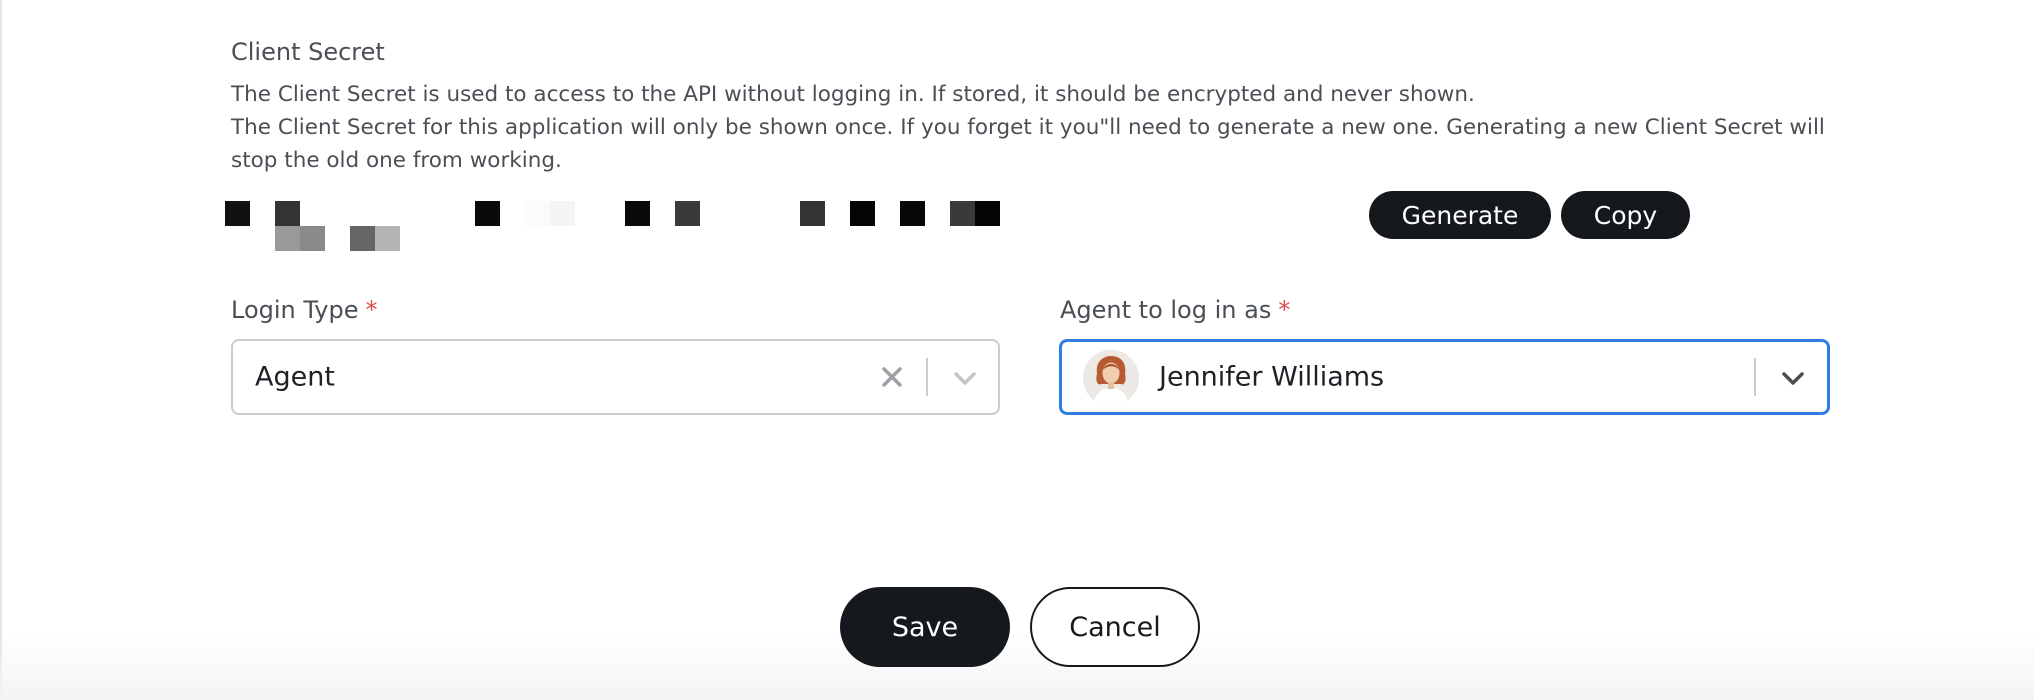  What do you see at coordinates (615, 226) in the screenshot?
I see `masked-client-secret` at bounding box center [615, 226].